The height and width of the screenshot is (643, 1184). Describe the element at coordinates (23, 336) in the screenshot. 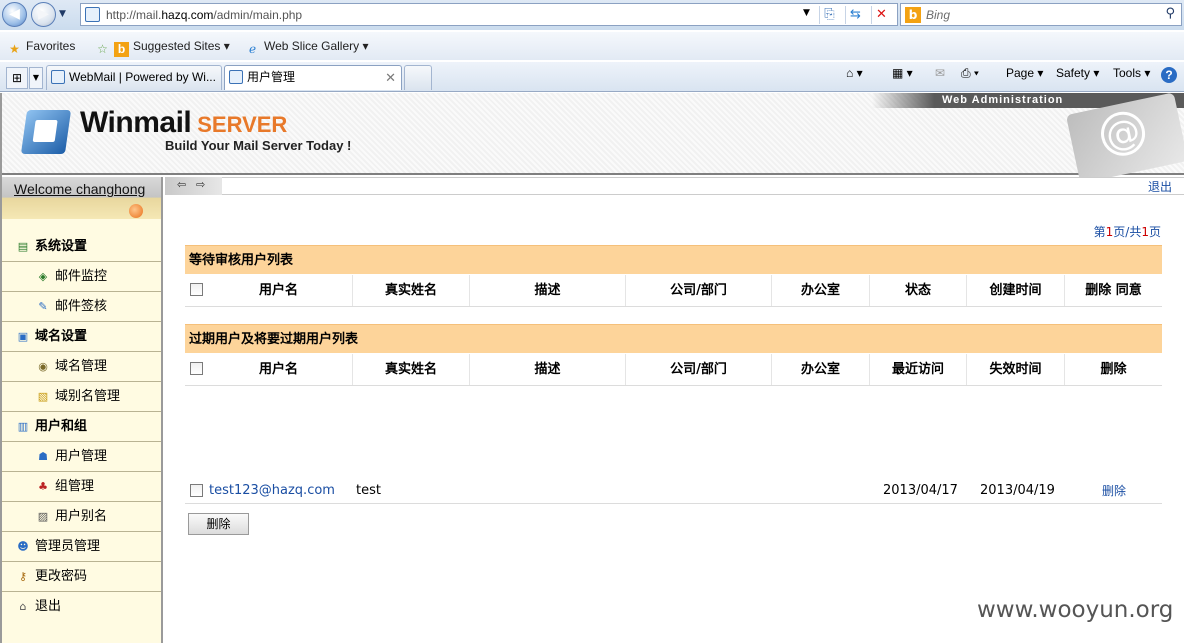

I see `domain-icon: ▣` at that location.